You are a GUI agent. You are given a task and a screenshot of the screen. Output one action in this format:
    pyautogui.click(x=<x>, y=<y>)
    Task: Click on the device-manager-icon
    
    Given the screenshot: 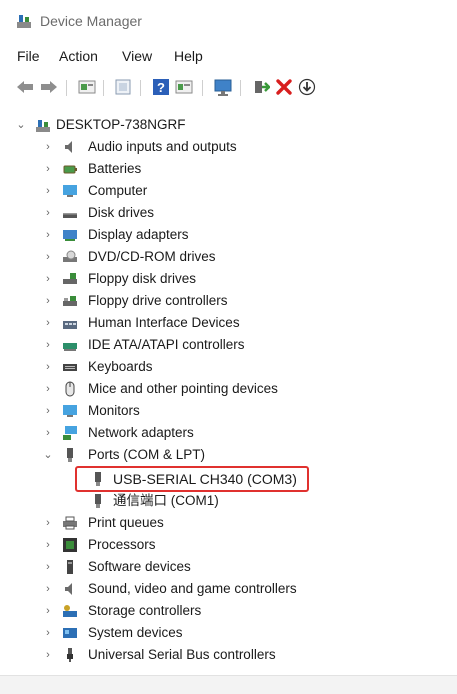 What is the action you would take?
    pyautogui.click(x=24, y=21)
    